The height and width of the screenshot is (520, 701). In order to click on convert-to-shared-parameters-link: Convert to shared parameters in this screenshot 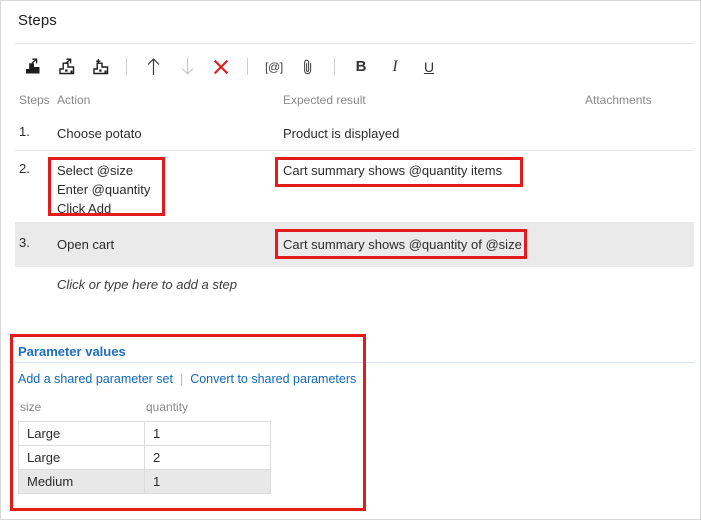, I will do `click(273, 379)`.